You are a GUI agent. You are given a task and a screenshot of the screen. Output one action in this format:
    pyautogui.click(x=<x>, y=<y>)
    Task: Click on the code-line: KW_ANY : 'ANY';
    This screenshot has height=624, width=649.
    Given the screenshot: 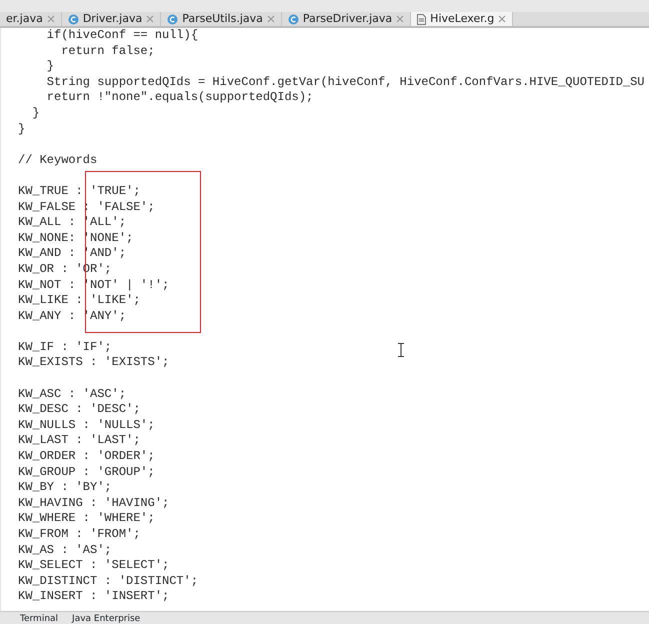 What is the action you would take?
    pyautogui.click(x=72, y=316)
    